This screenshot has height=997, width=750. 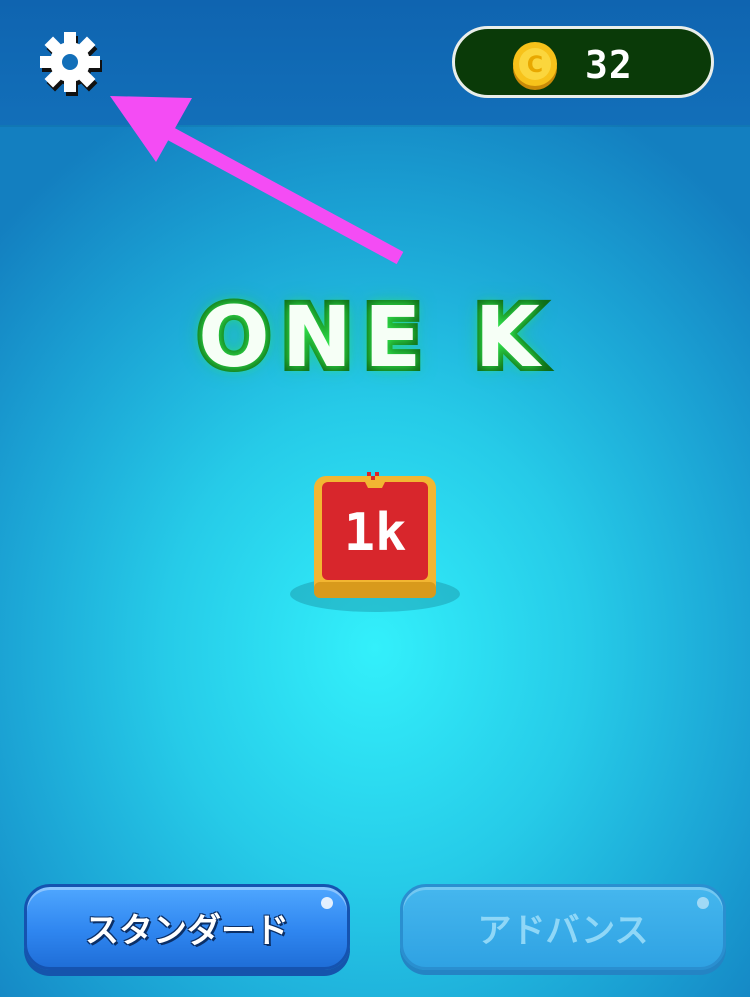 I want to click on standard-mode-button: スタンダード, so click(x=187, y=927).